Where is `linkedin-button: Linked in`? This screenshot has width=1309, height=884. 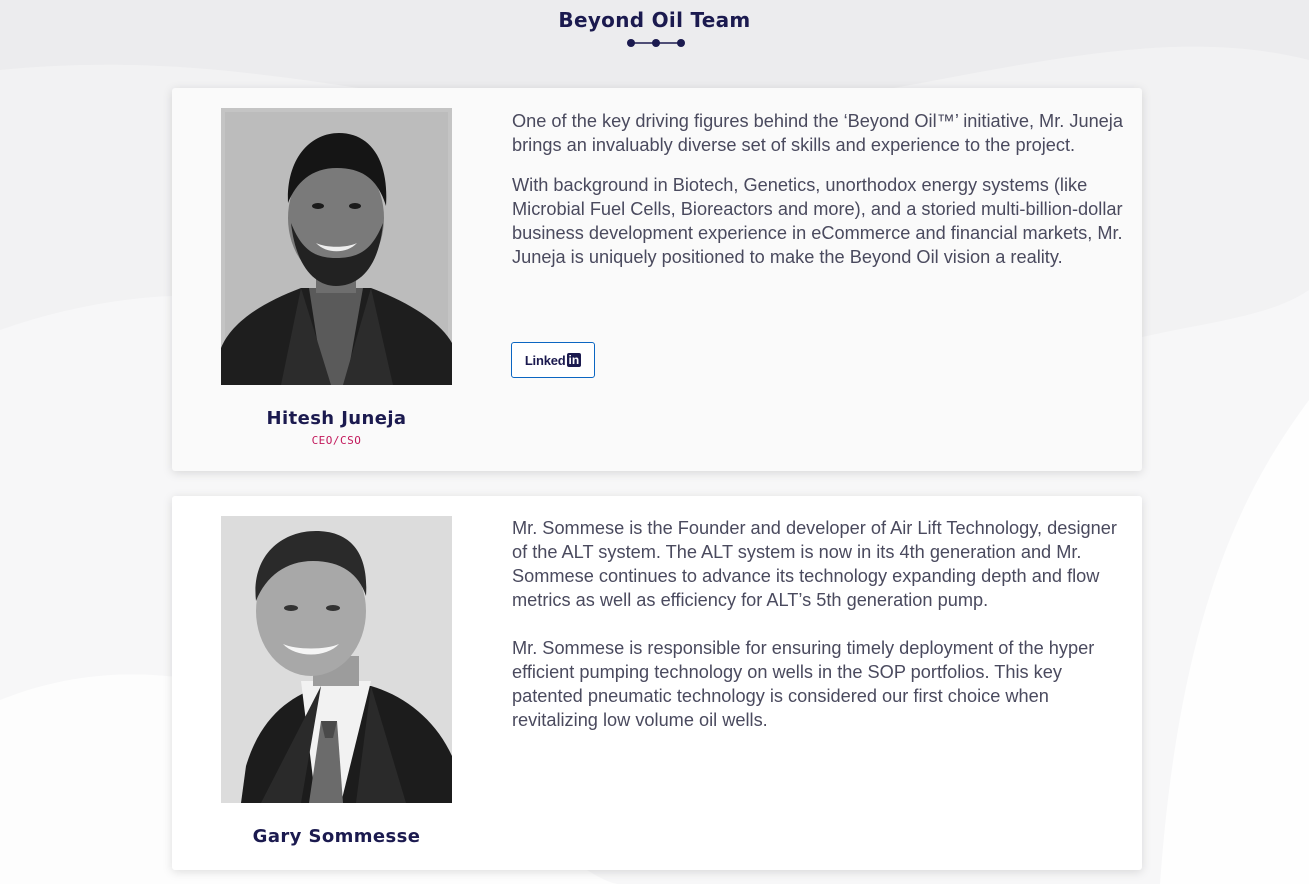
linkedin-button: Linked in is located at coordinates (553, 360).